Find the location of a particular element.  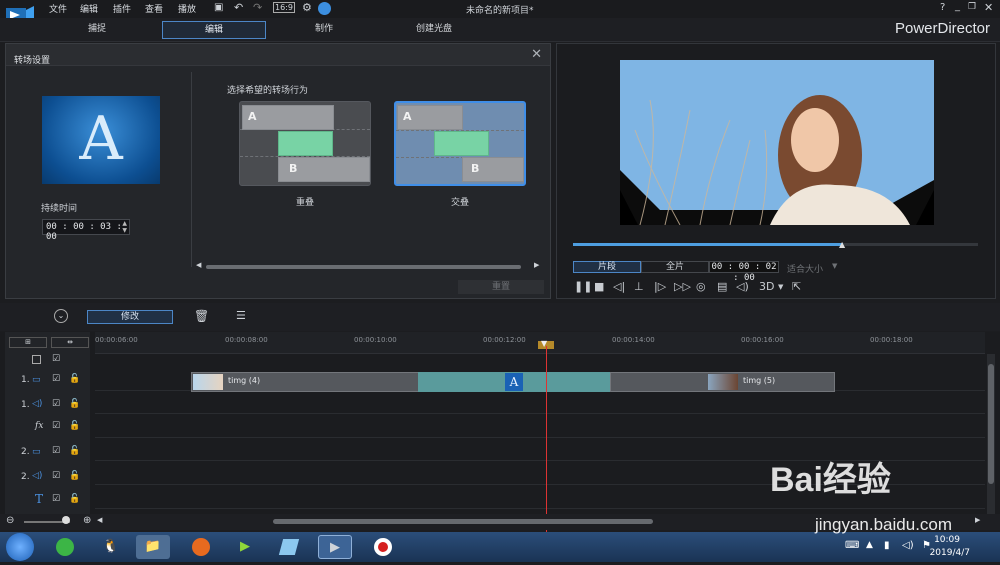

overlap-option: A B is located at coordinates (305, 143).